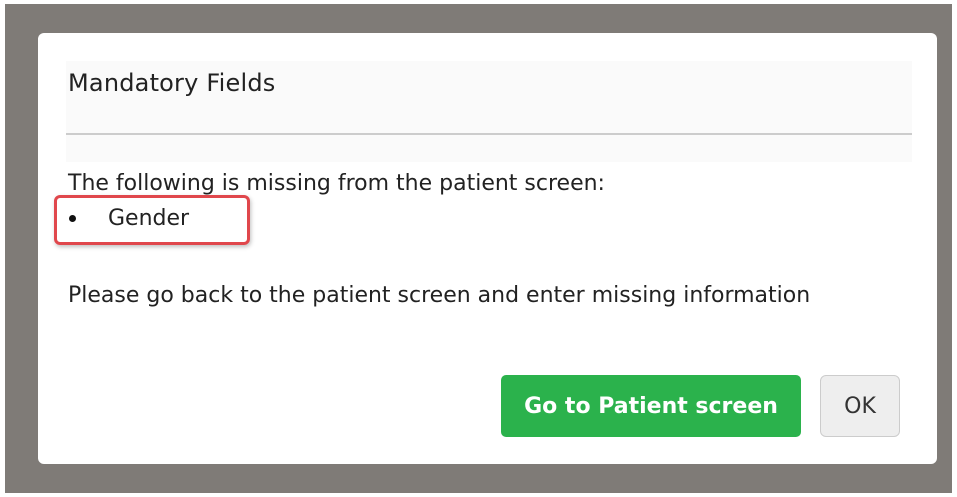 Image resolution: width=957 pixels, height=497 pixels. Describe the element at coordinates (651, 406) in the screenshot. I see `go-to-patient-screen-button: Go to Patient screen` at that location.